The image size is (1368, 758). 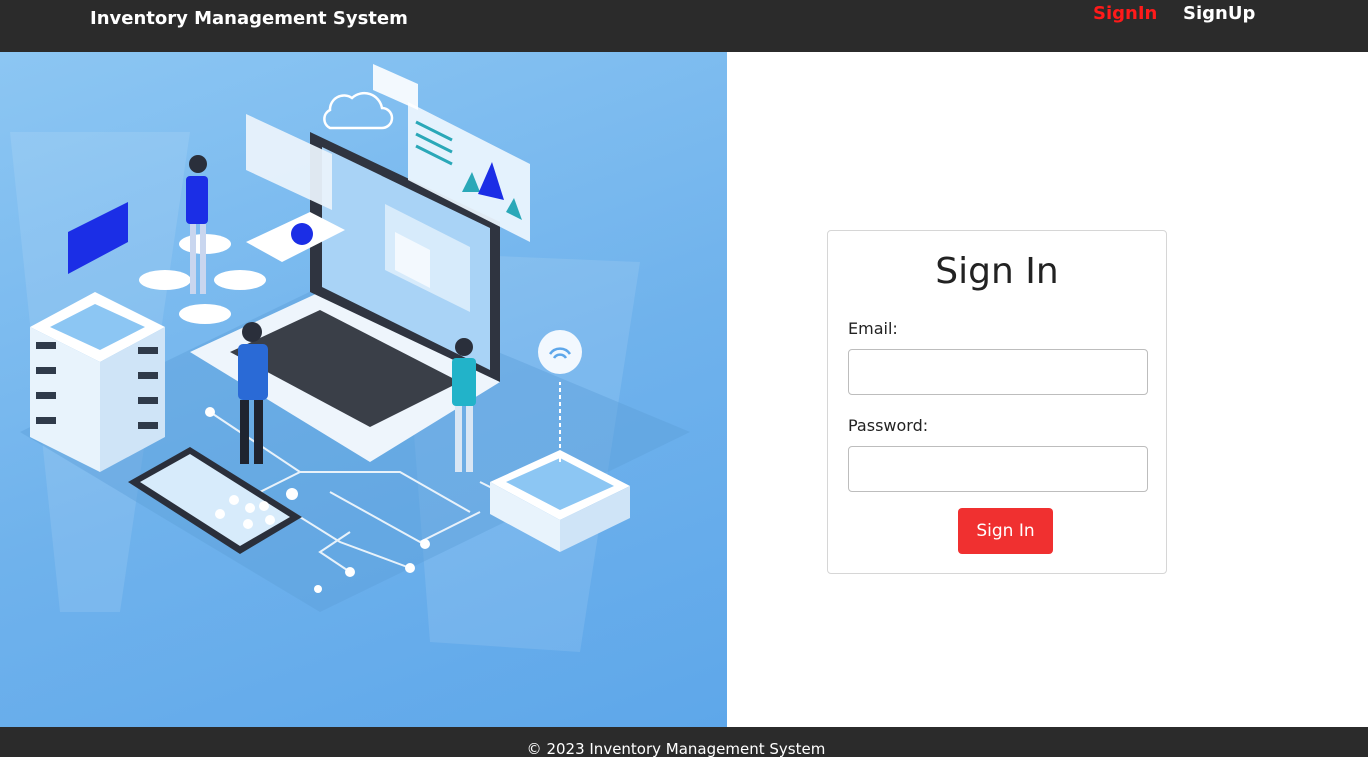 What do you see at coordinates (997, 271) in the screenshot?
I see `signin-heading: Sign In` at bounding box center [997, 271].